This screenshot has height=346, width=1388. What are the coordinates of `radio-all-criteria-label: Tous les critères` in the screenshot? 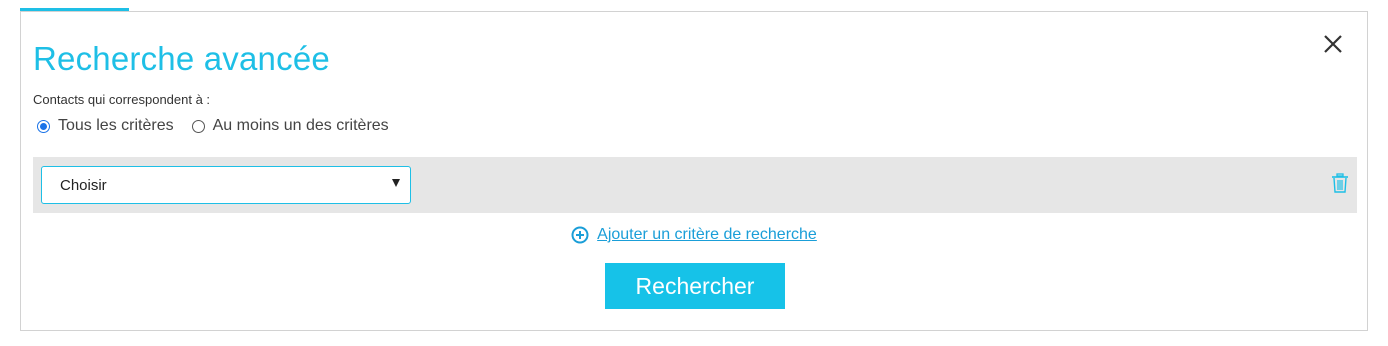 It's located at (116, 126).